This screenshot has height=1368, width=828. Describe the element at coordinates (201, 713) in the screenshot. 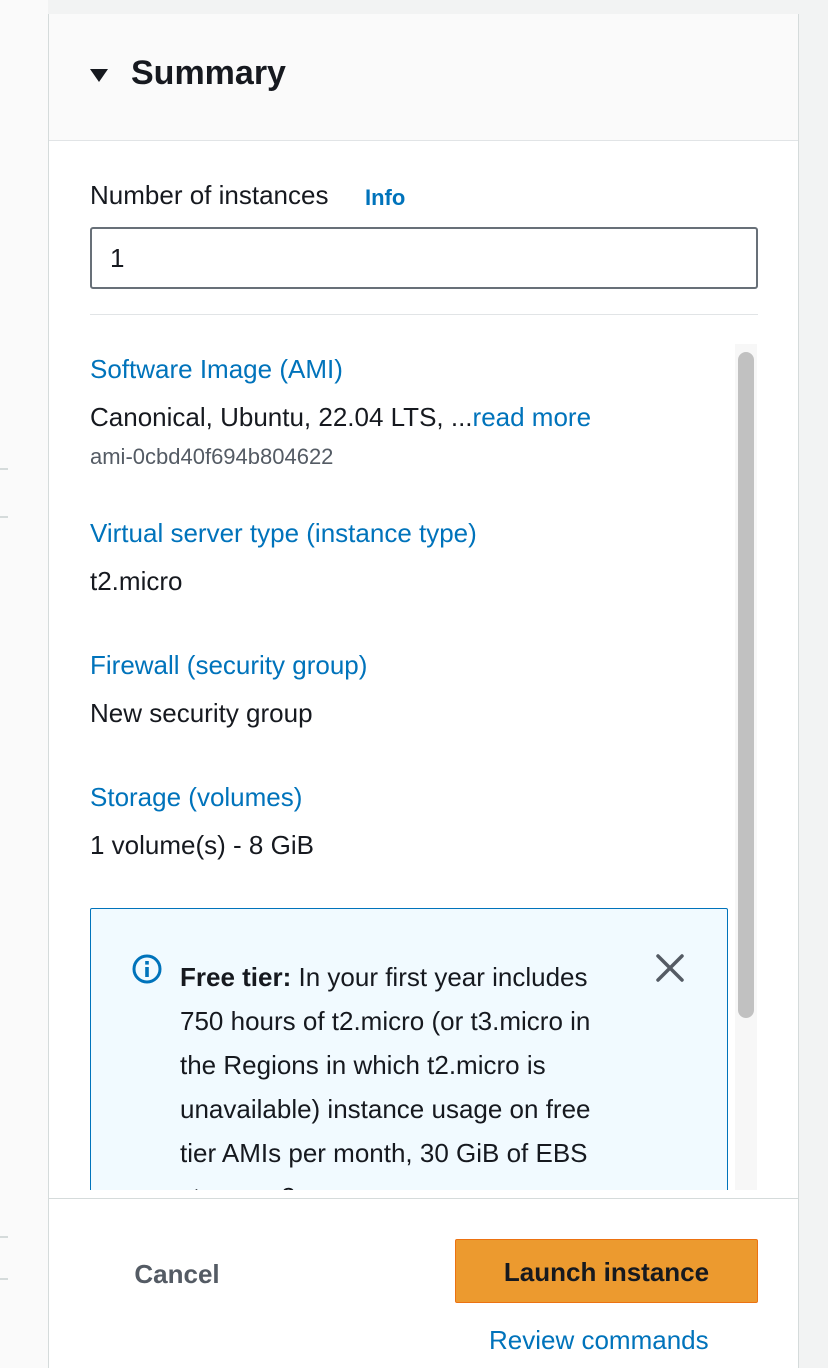

I see `firewall-value: New security group` at that location.